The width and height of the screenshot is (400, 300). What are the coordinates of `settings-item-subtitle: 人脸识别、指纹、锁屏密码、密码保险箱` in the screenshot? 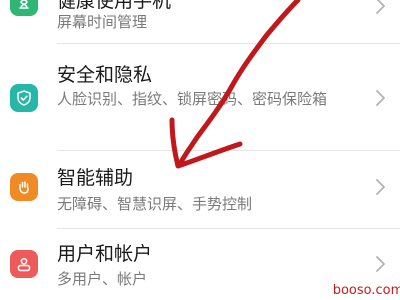 It's located at (192, 99).